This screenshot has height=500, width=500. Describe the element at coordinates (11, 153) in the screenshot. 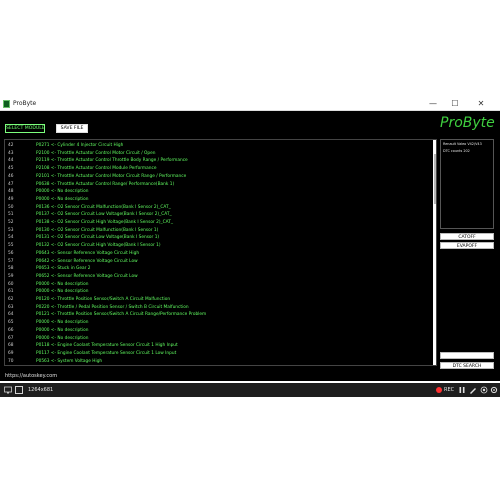

I see `dtc-row-number: 43` at that location.